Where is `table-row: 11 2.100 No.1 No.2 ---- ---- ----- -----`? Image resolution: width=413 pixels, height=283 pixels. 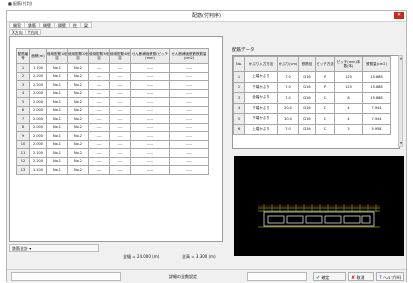 table-row: 11 2.100 No.1 No.2 ---- ---- ----- ----- is located at coordinates (112, 153).